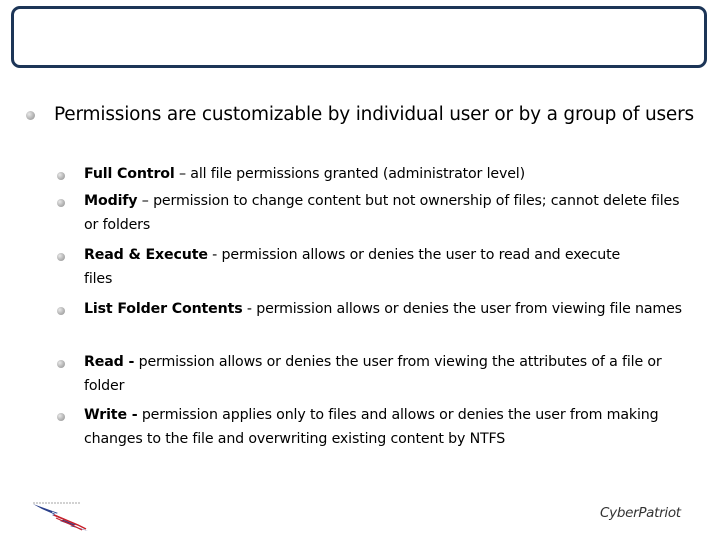  What do you see at coordinates (163, 309) in the screenshot?
I see `term: List Folder Contents` at bounding box center [163, 309].